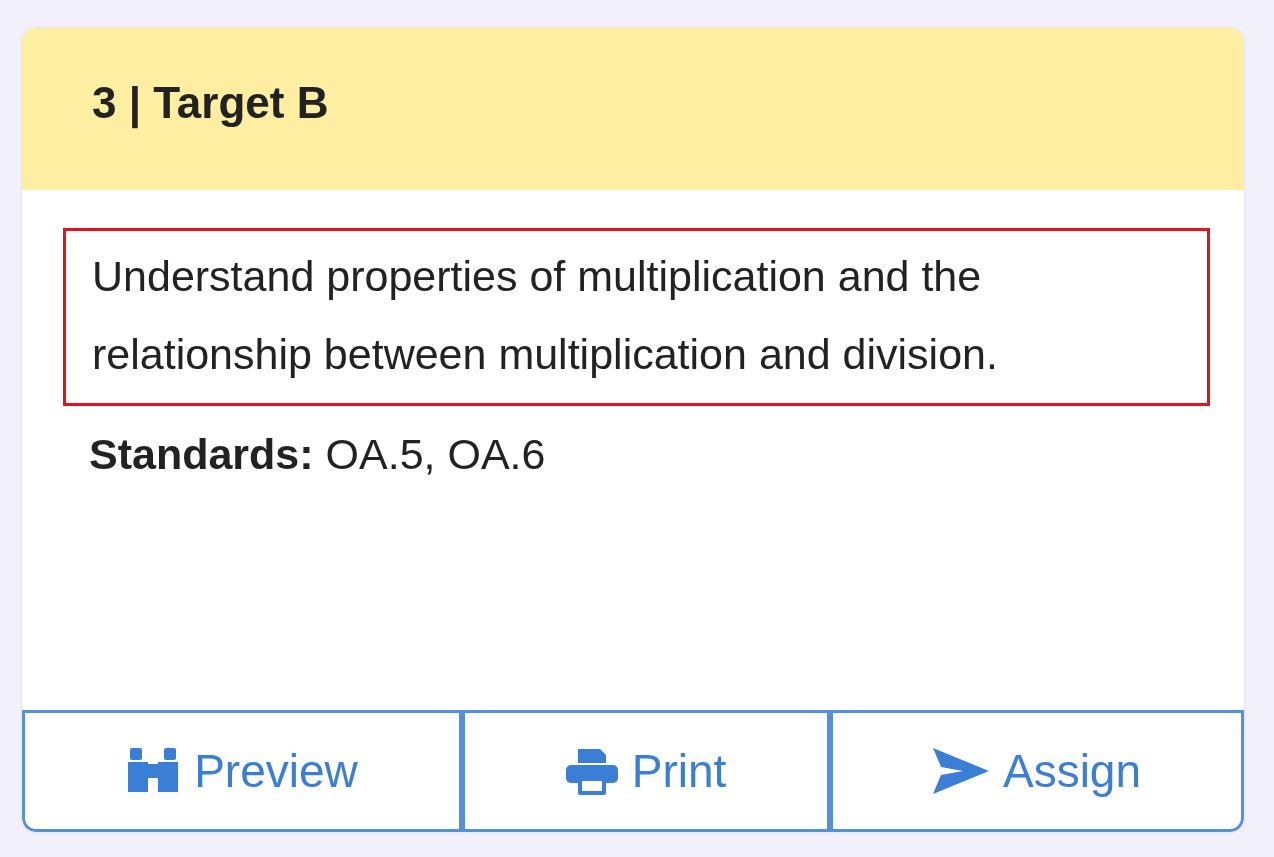 The image size is (1274, 857). I want to click on assign-button: Assign, so click(1037, 771).